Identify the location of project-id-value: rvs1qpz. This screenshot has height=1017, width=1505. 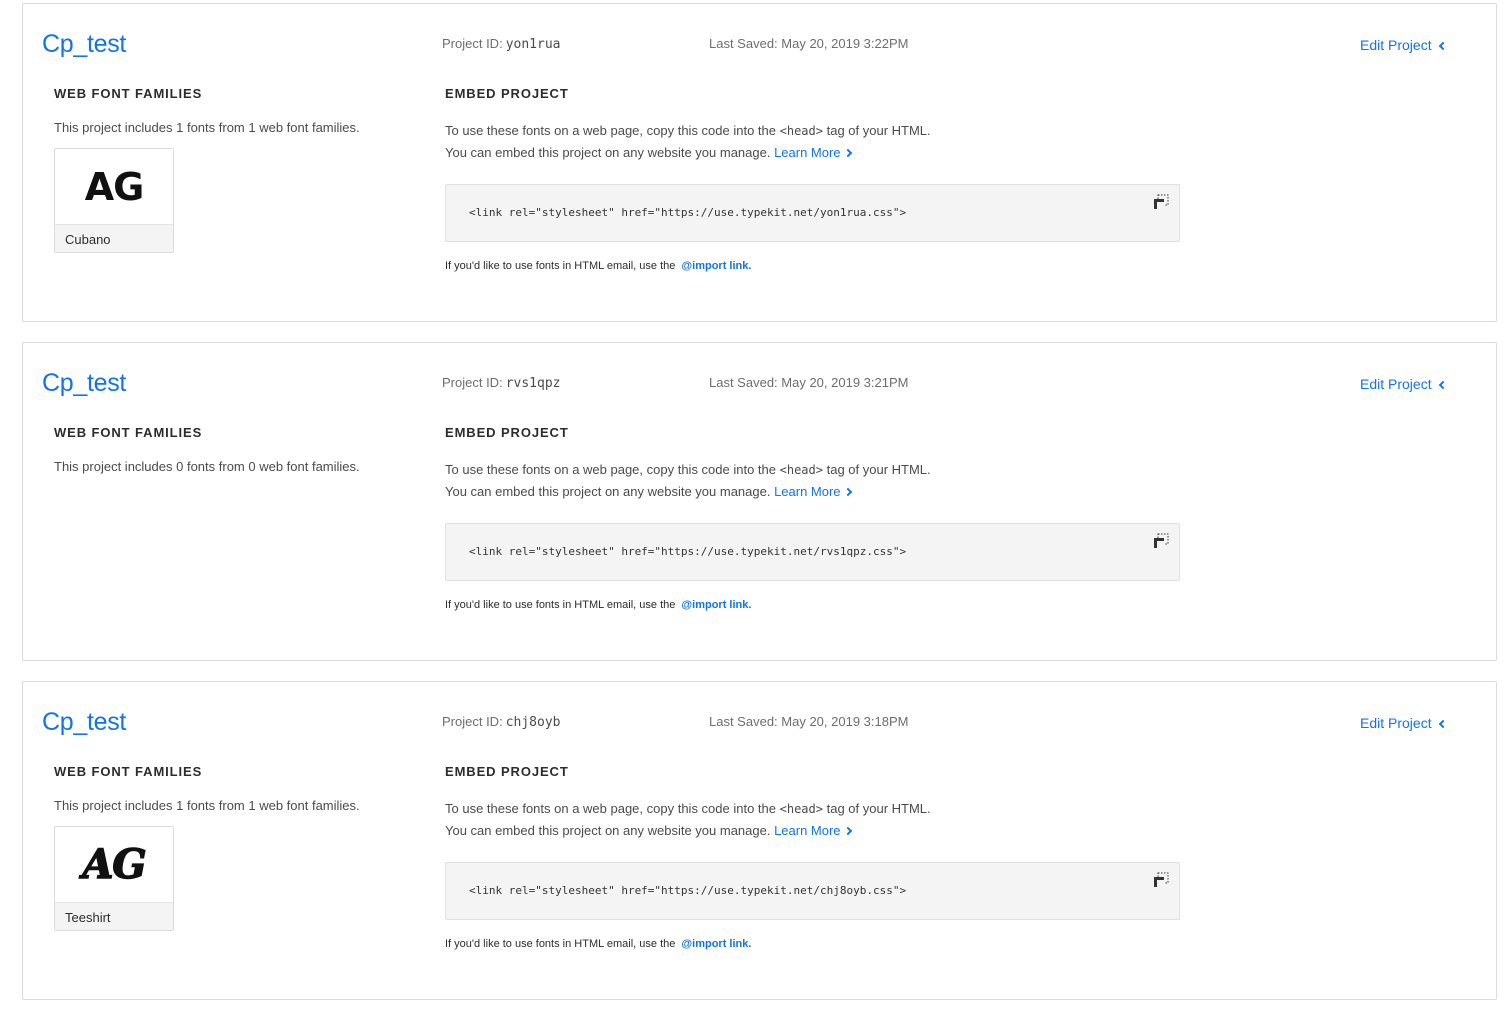
(533, 383).